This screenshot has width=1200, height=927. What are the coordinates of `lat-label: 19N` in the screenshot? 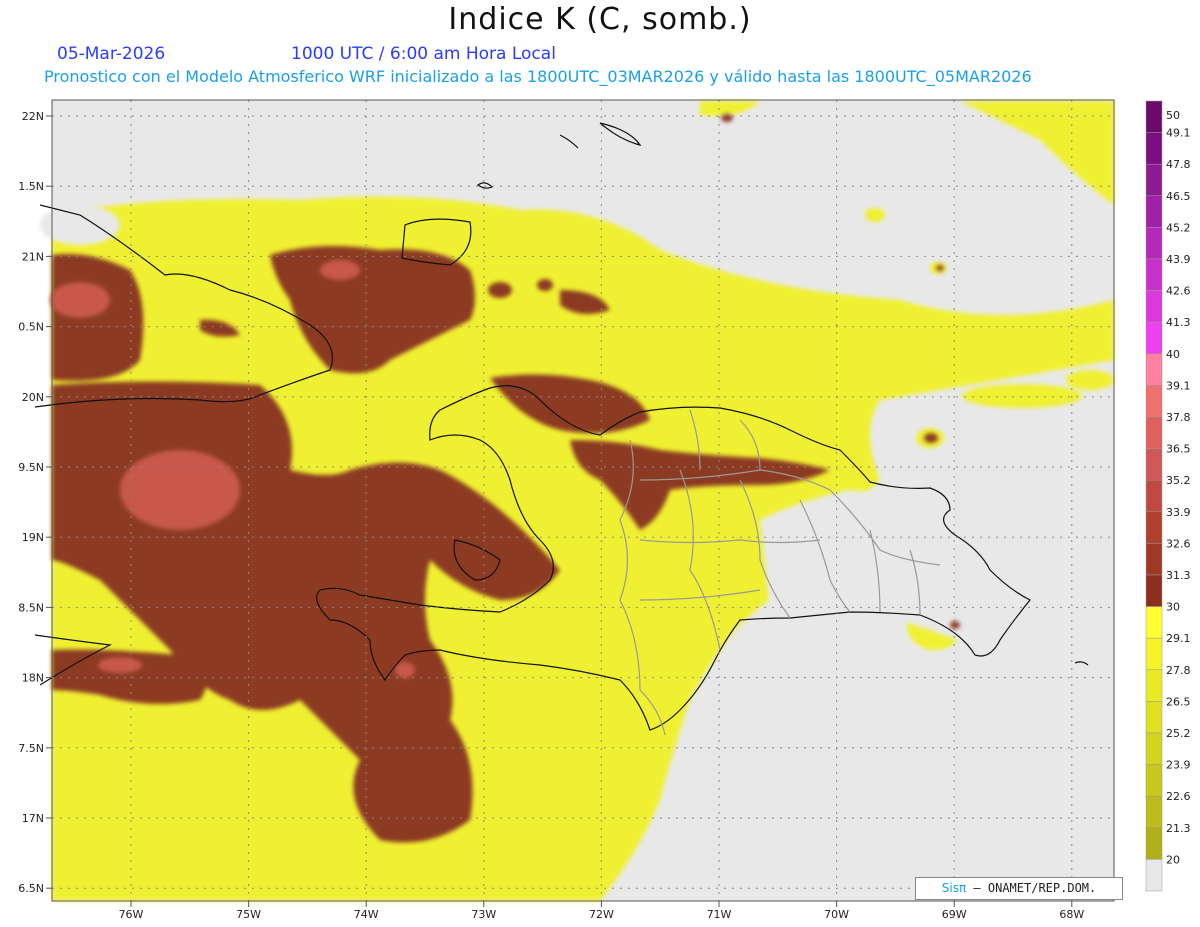 It's located at (33, 537).